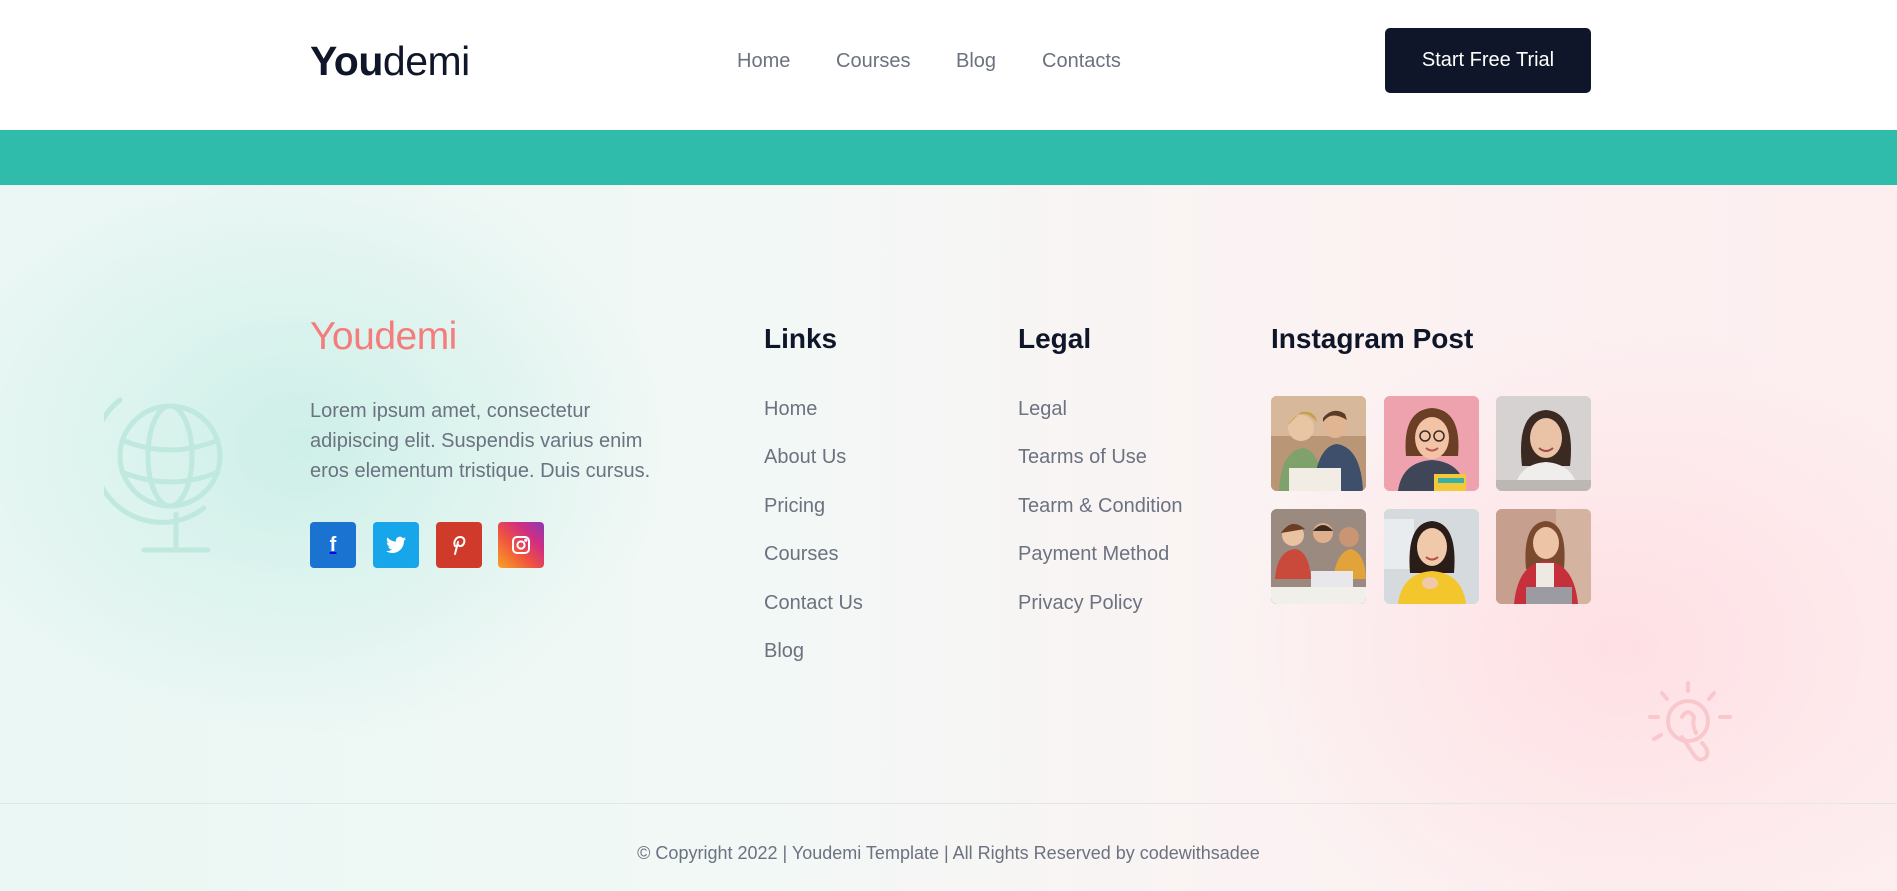 This screenshot has height=891, width=1897. I want to click on legal-heading: Legal, so click(1055, 338).